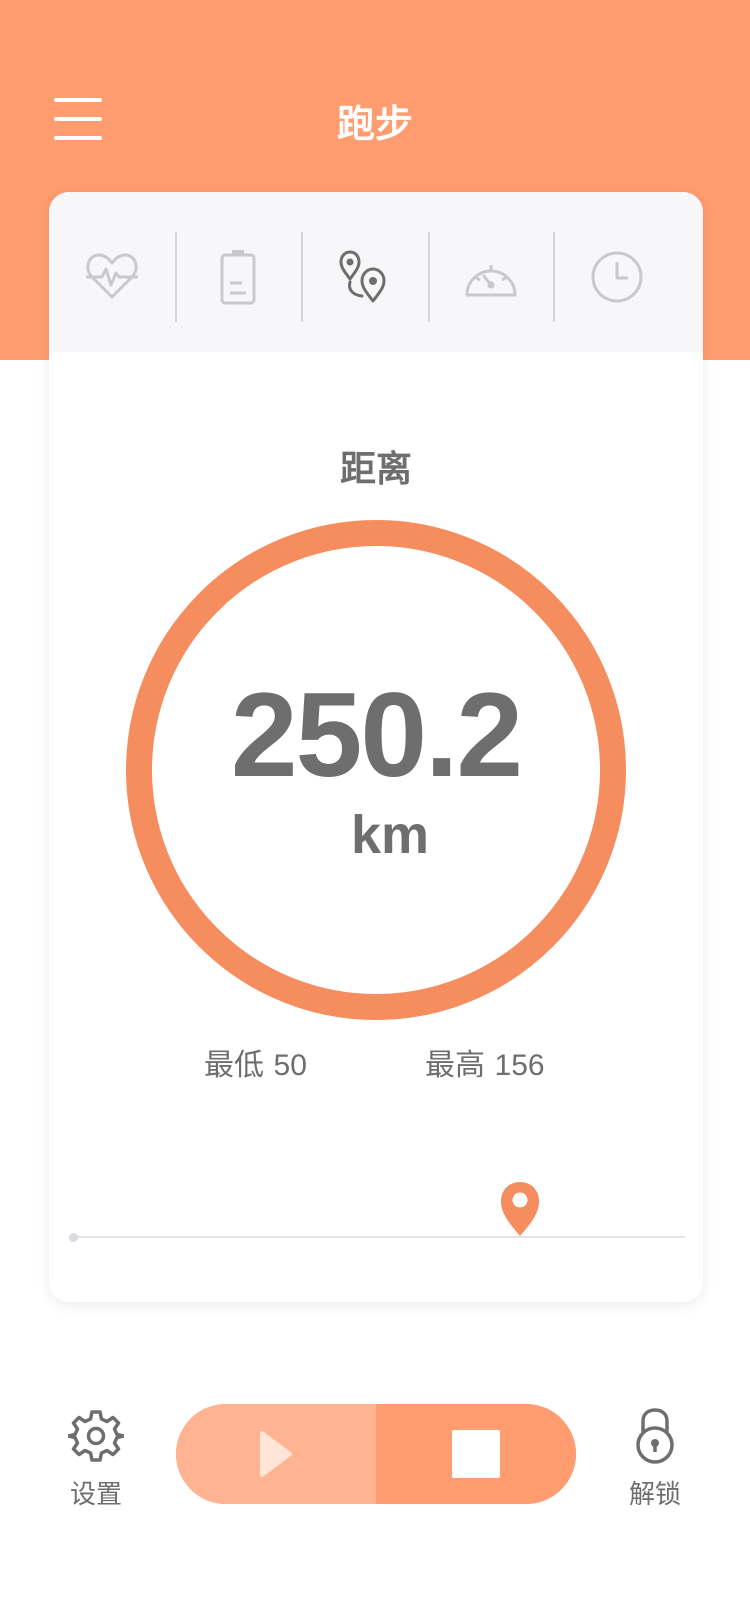  I want to click on min-label: 最低, so click(234, 1065).